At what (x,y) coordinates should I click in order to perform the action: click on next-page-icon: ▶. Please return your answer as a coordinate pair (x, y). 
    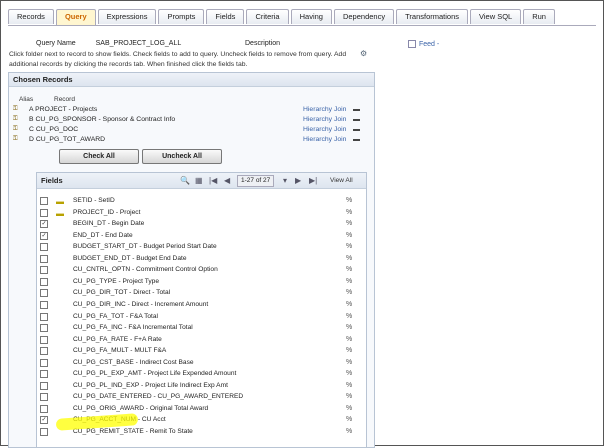
    Looking at the image, I should click on (298, 180).